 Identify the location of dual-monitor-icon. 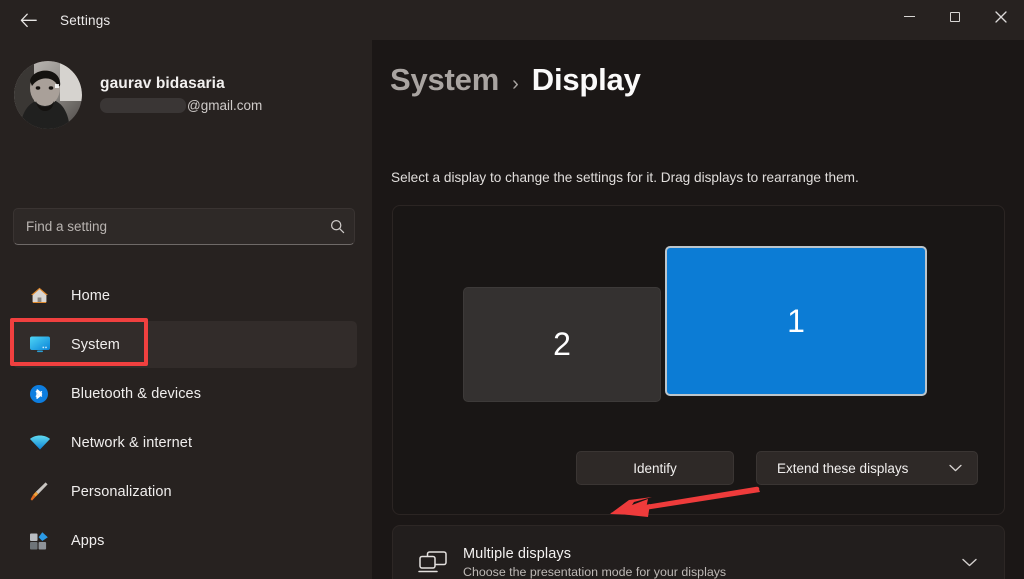
(433, 563).